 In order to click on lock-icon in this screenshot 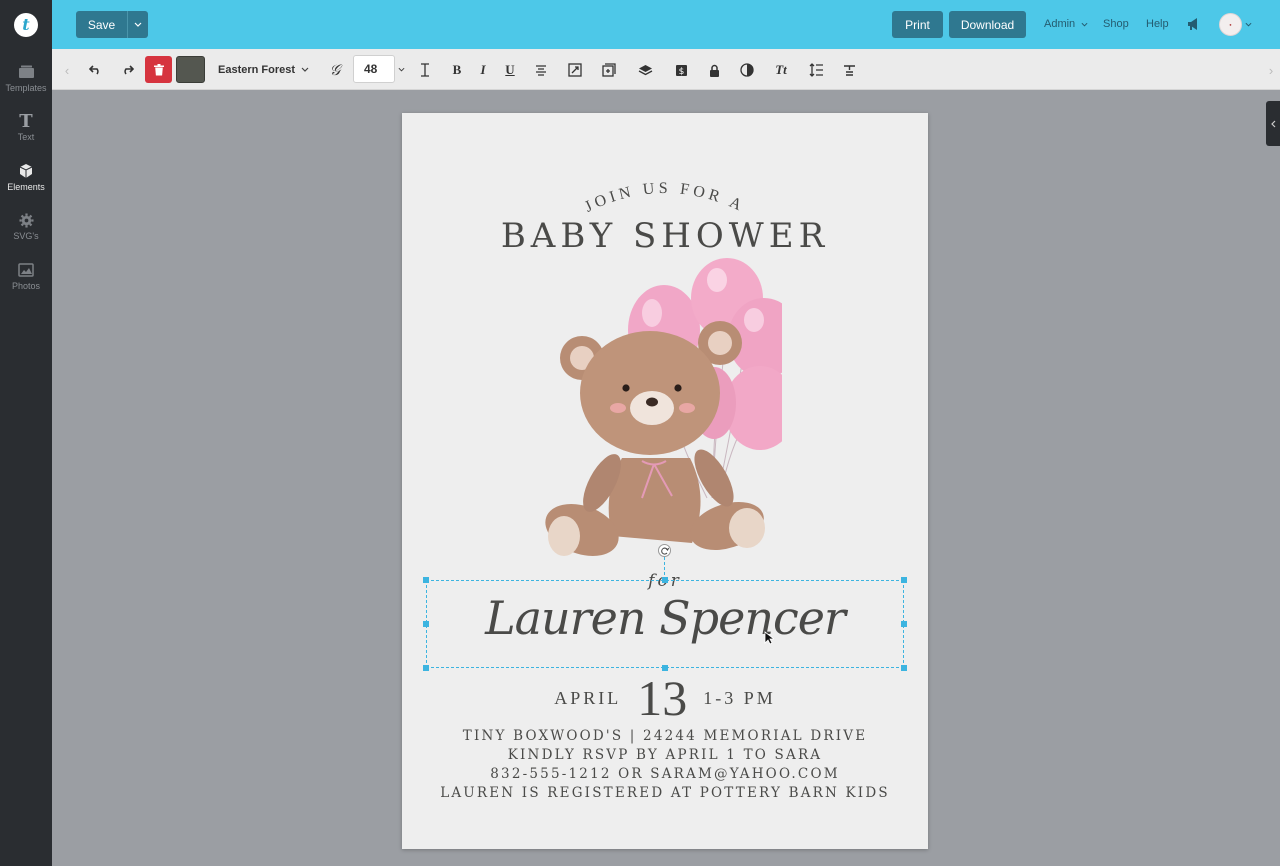, I will do `click(714, 70)`.